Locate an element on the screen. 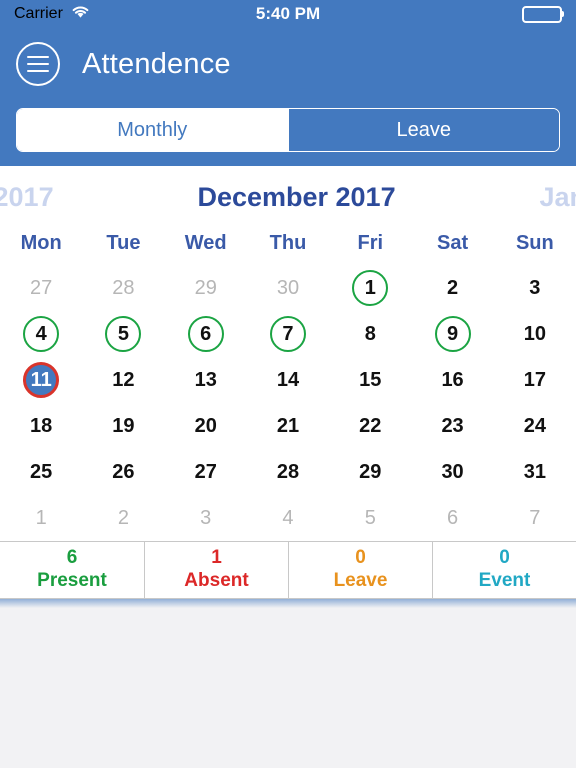  stat-present: 6 Present is located at coordinates (72, 570).